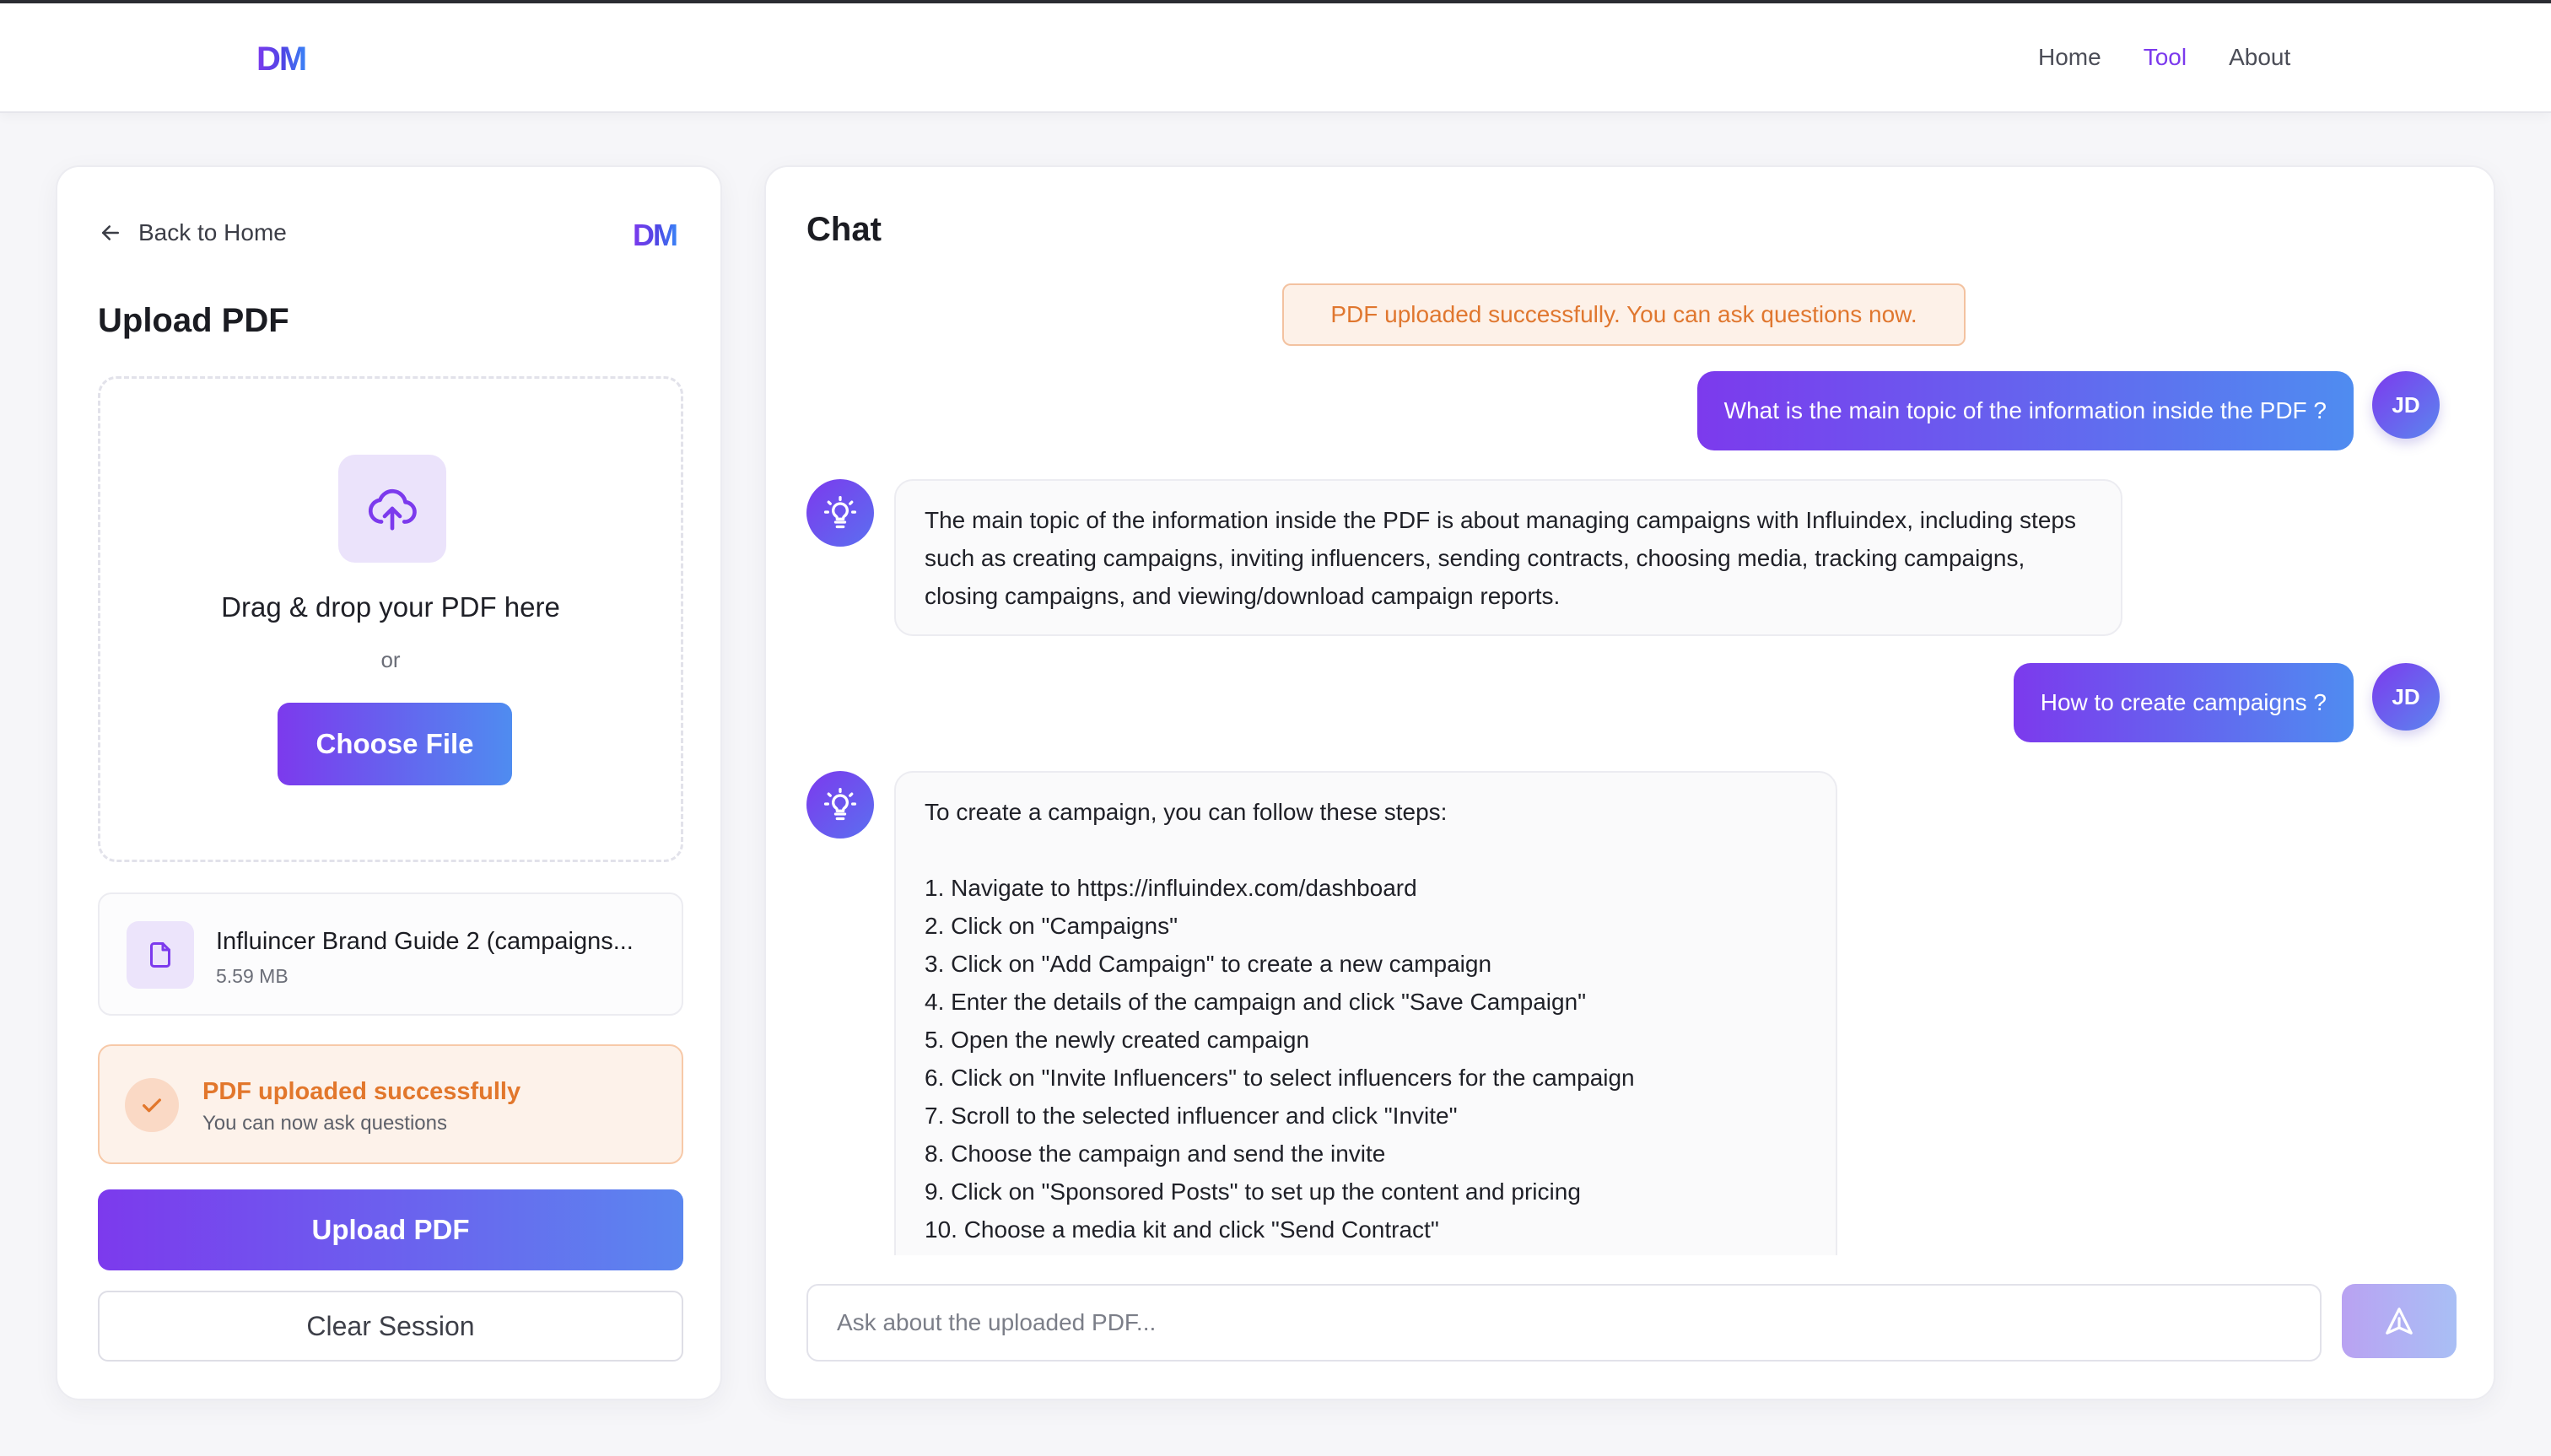 This screenshot has width=2551, height=1456. Describe the element at coordinates (193, 320) in the screenshot. I see `upload-title: Upload PDF` at that location.